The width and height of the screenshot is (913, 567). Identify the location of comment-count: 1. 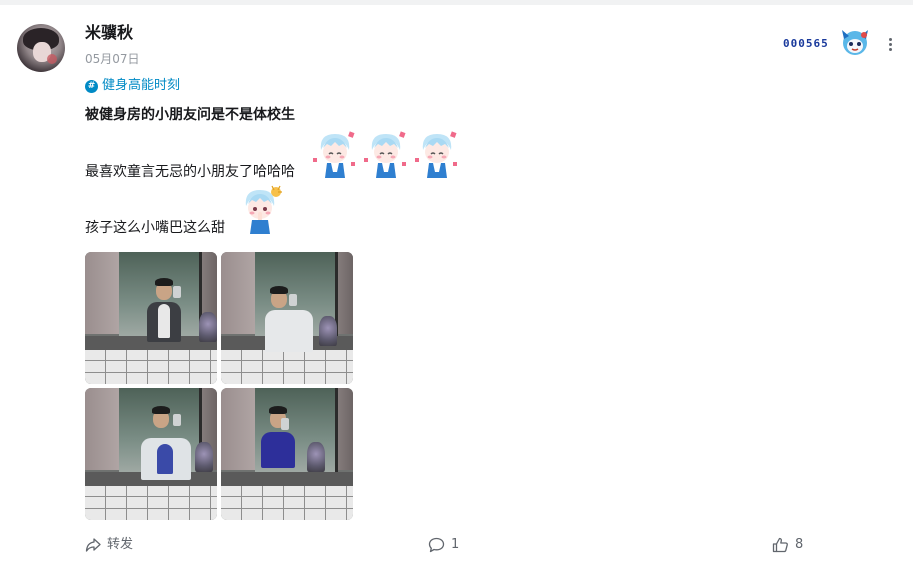
(455, 544).